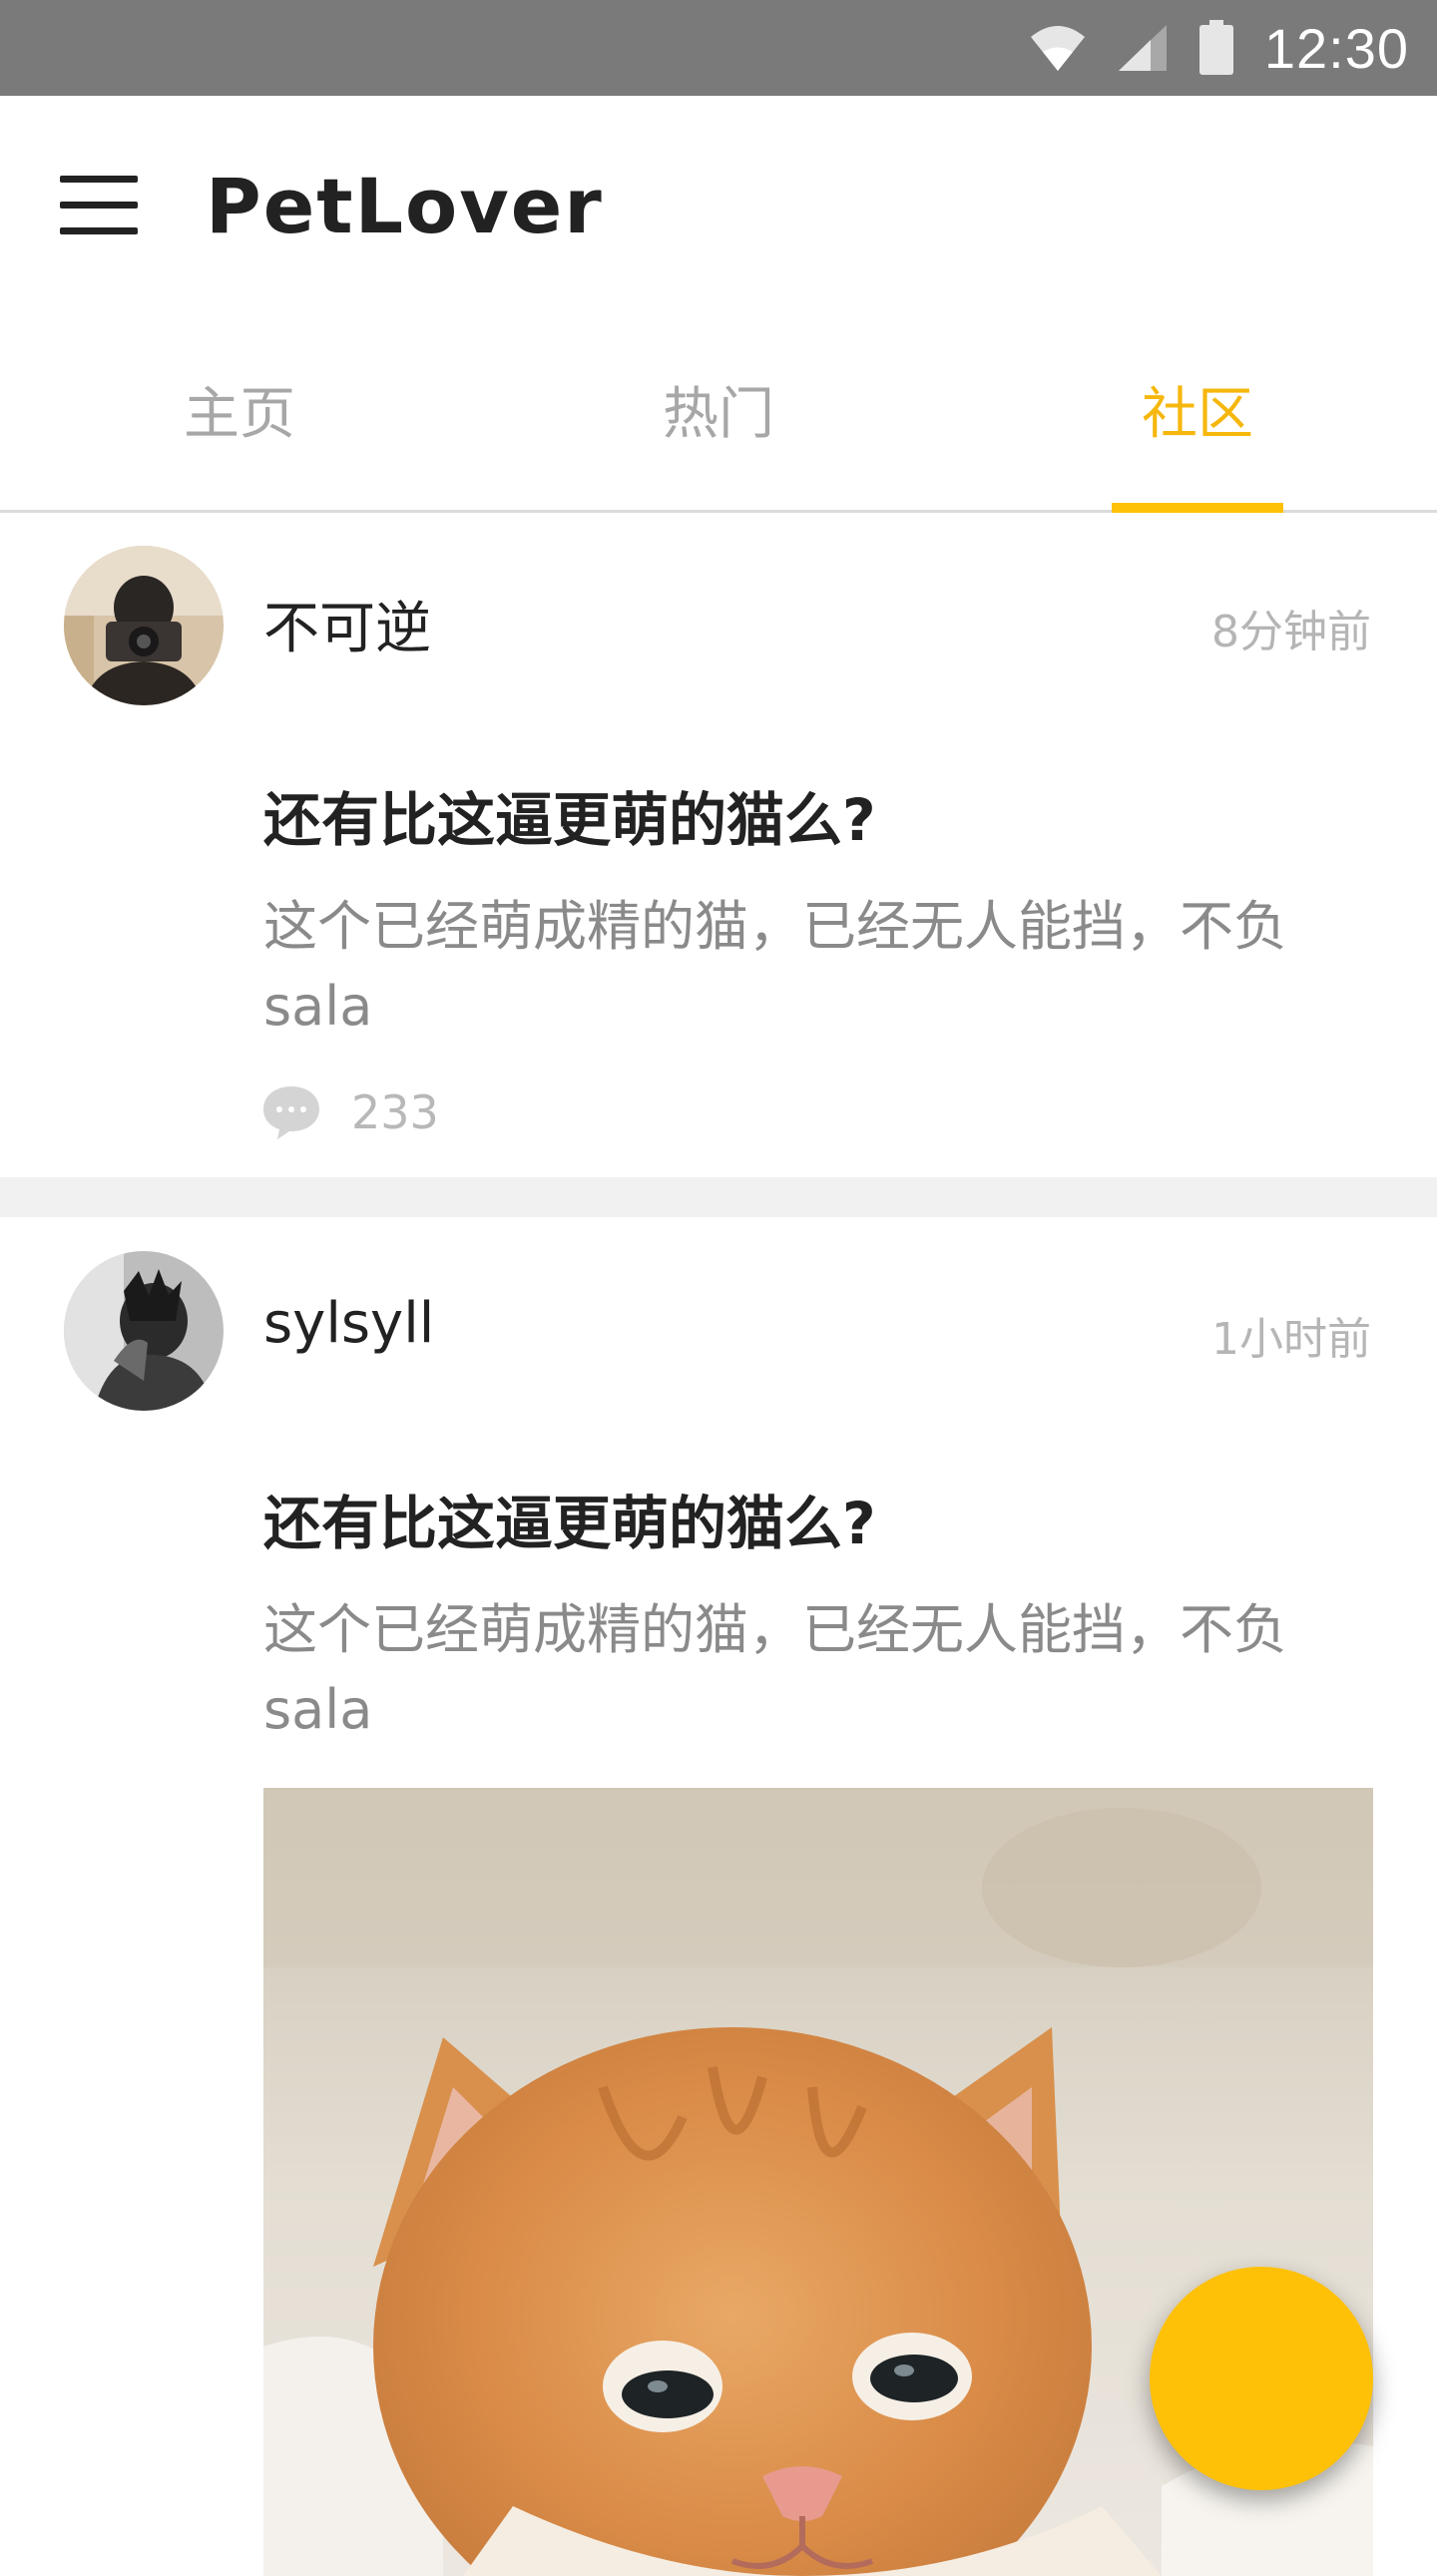 The image size is (1437, 2576). I want to click on status-icons: 12:30, so click(1219, 48).